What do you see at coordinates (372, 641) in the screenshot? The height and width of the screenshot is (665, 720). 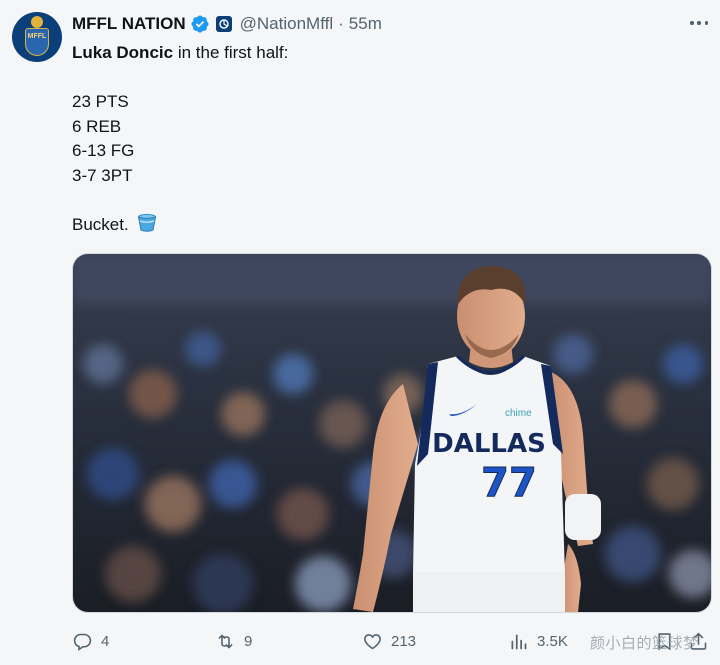 I see `heart-icon` at bounding box center [372, 641].